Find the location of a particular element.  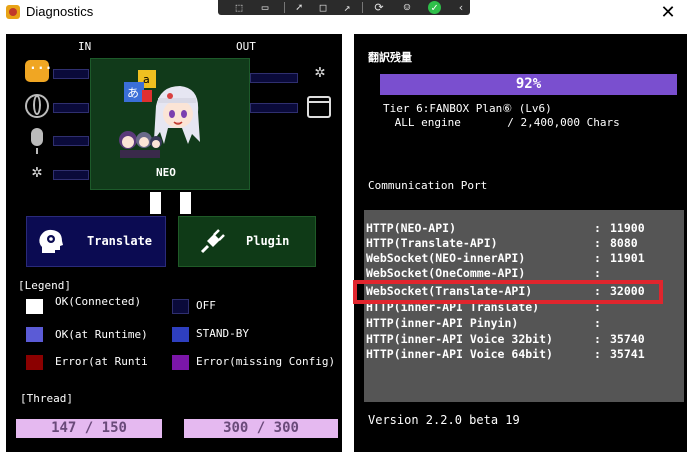

legend-swatch-off is located at coordinates (180, 306).